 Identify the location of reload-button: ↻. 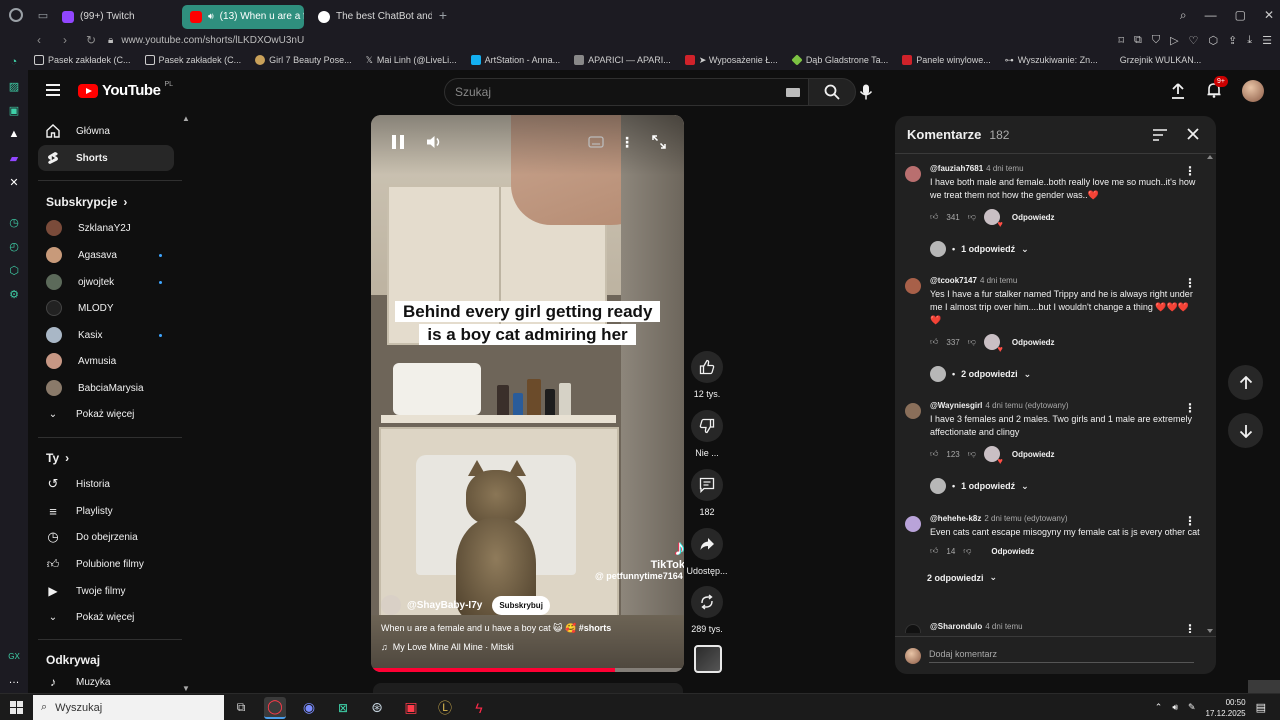
(91, 40).